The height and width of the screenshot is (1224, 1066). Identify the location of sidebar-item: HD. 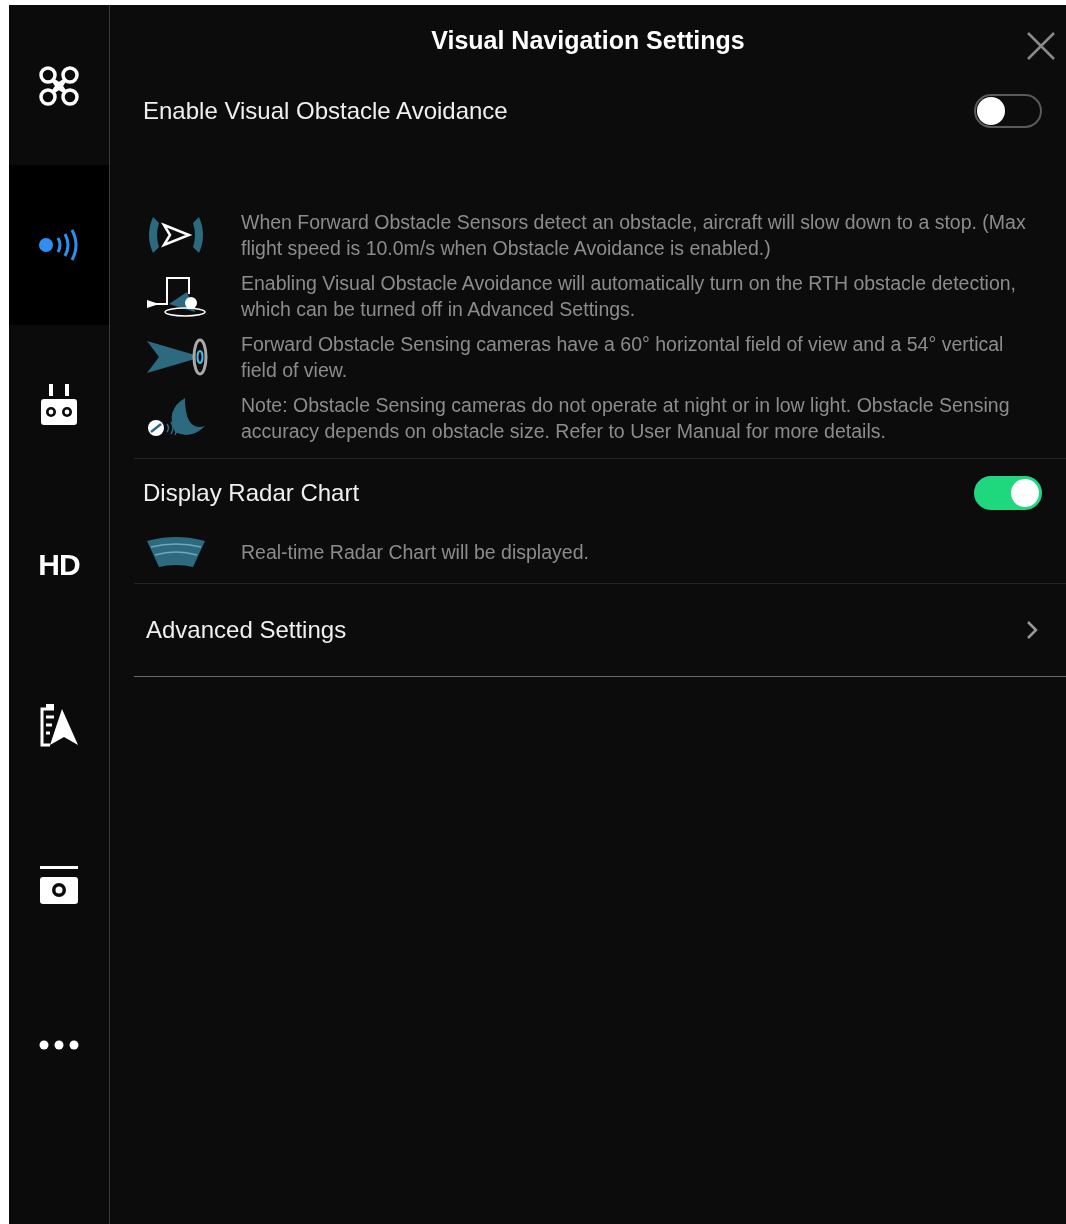
(59, 565).